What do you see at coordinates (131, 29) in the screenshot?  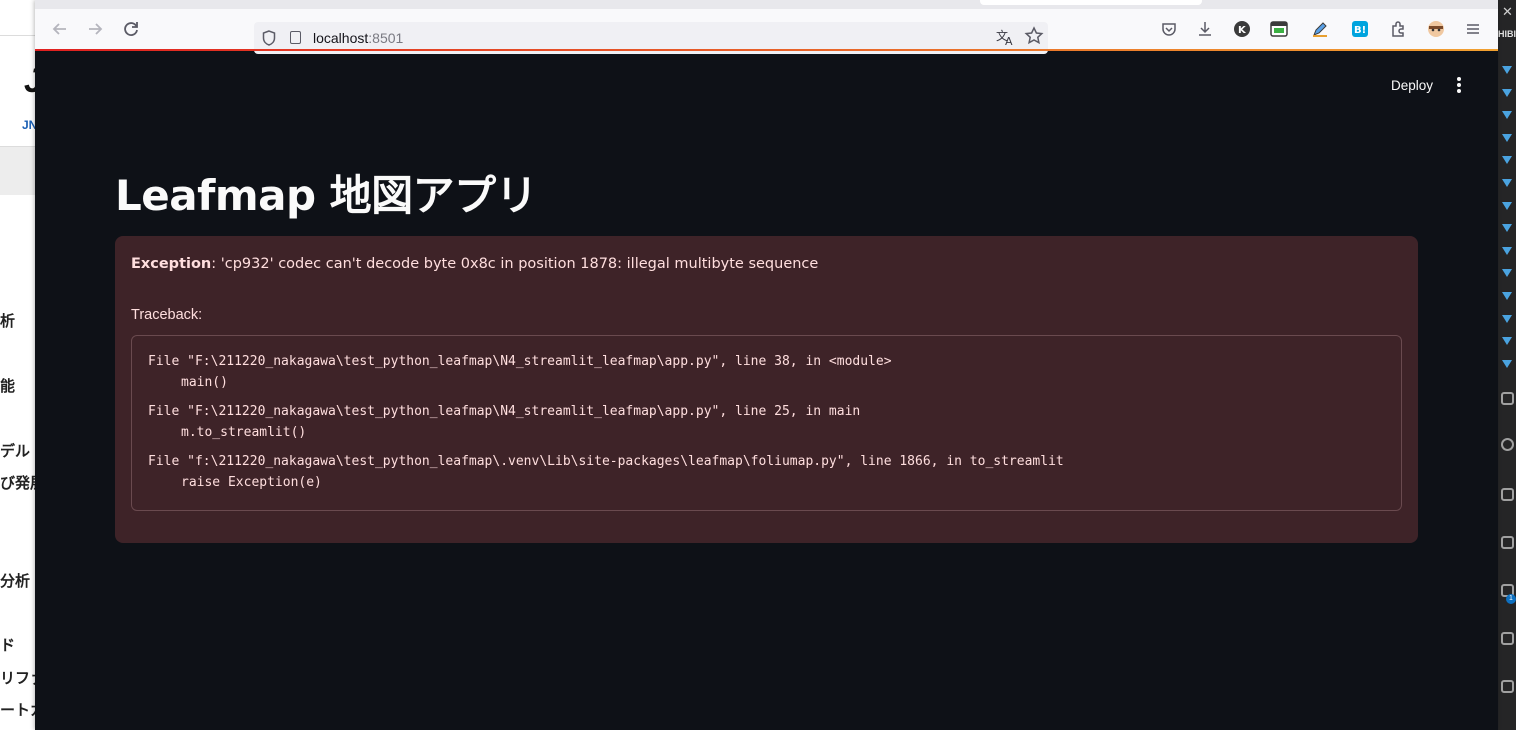 I see `reload-icon` at bounding box center [131, 29].